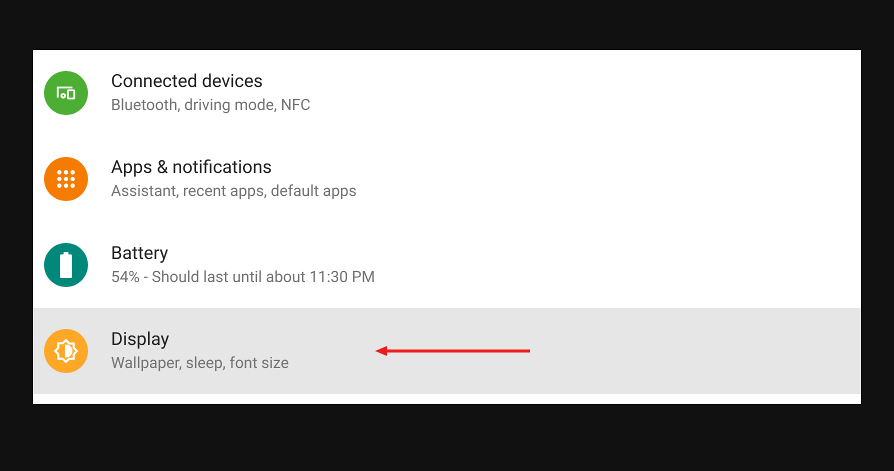  What do you see at coordinates (234, 191) in the screenshot?
I see `item-subtitle: Assistant, recent apps, default apps` at bounding box center [234, 191].